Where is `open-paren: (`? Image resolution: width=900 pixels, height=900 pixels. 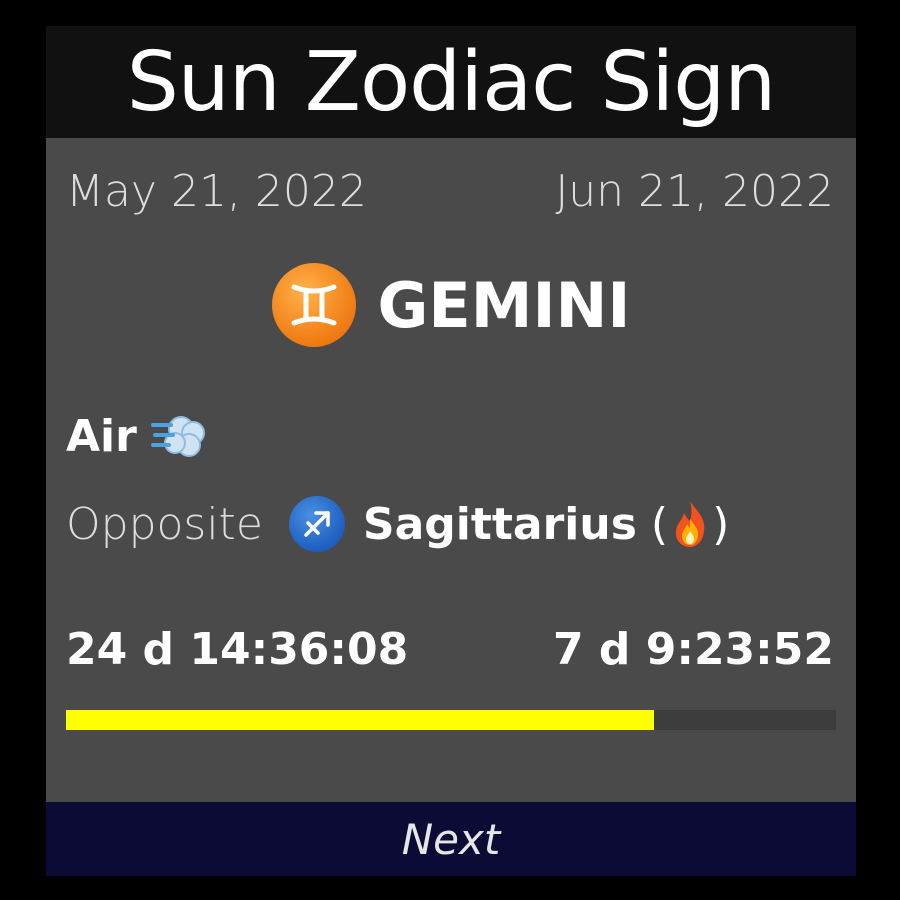 open-paren: ( is located at coordinates (659, 524).